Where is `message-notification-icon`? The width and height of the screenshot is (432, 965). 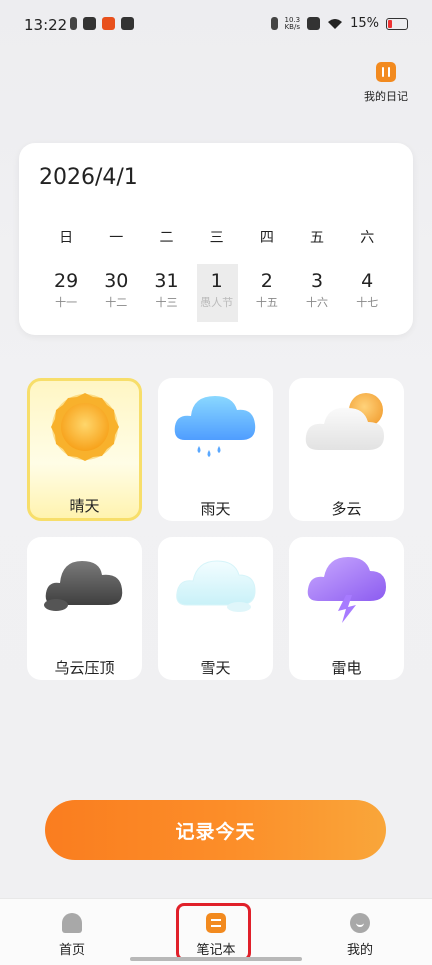
message-notification-icon is located at coordinates (127, 23).